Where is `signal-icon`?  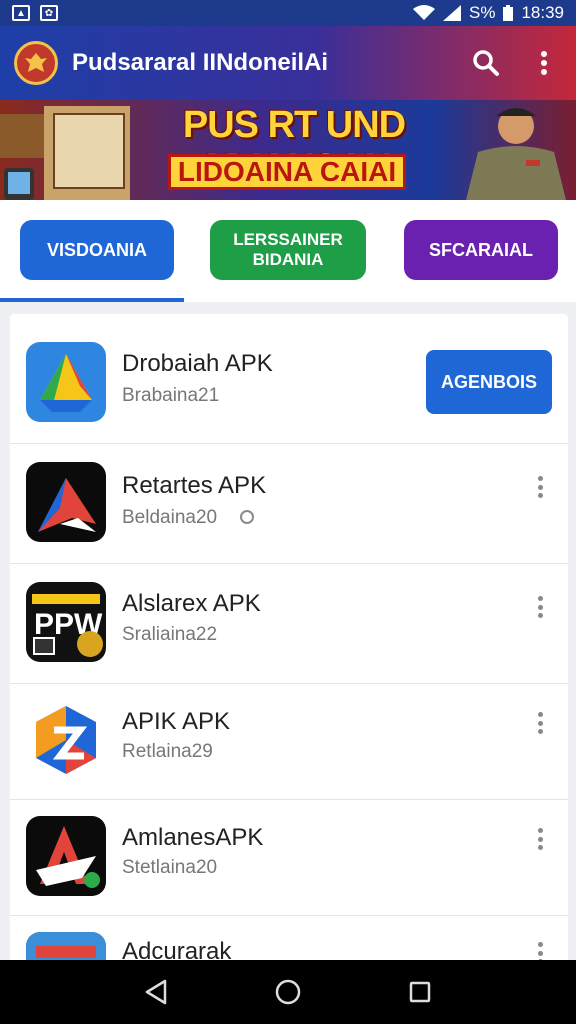 signal-icon is located at coordinates (451, 13).